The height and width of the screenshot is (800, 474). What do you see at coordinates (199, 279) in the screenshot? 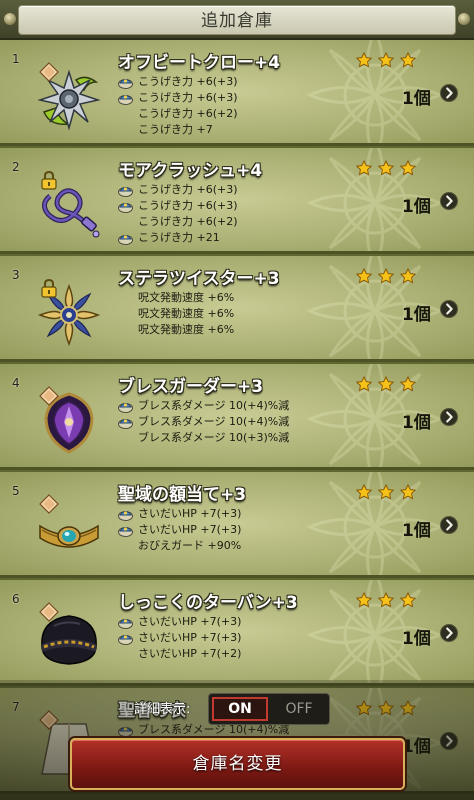
I see `item-name: ステラツイスター+3` at bounding box center [199, 279].